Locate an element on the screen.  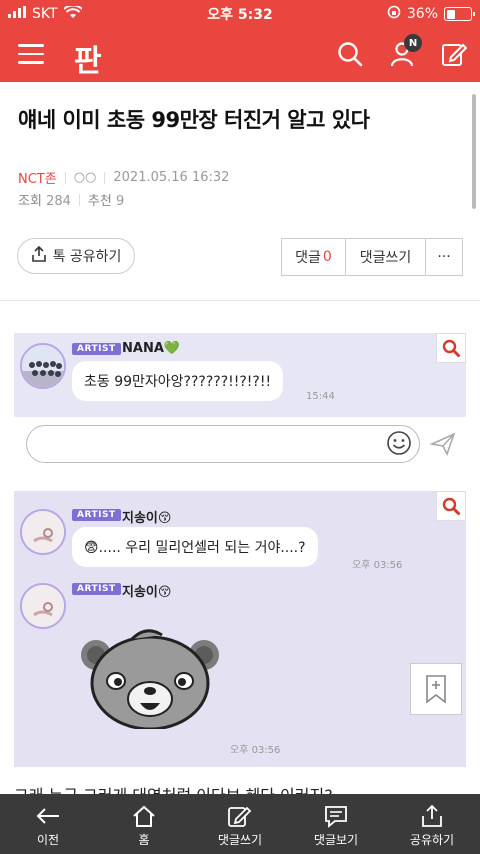
scrollbar is located at coordinates (474, 151).